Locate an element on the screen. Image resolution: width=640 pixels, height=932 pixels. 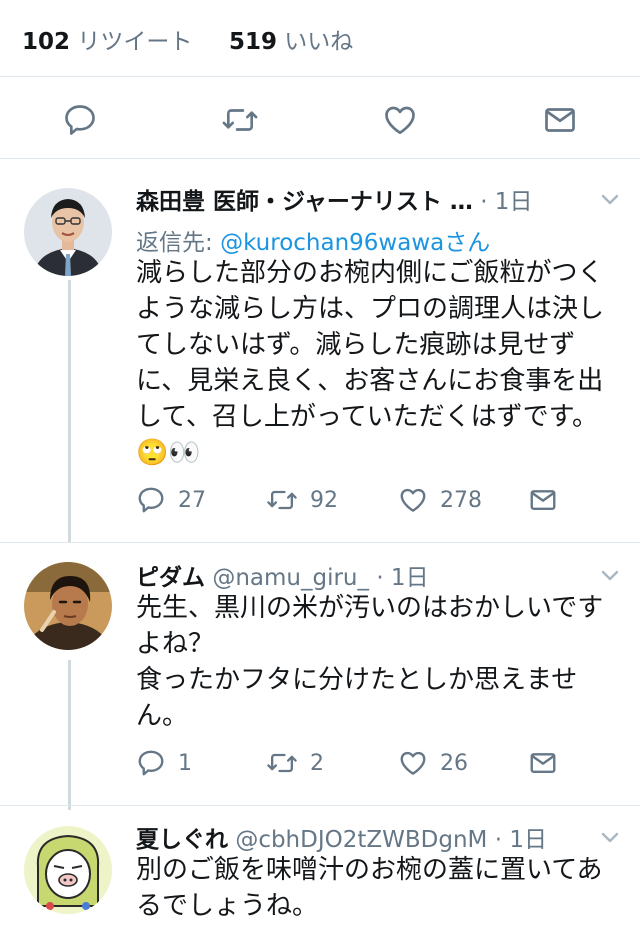
main-action-bar is located at coordinates (320, 118).